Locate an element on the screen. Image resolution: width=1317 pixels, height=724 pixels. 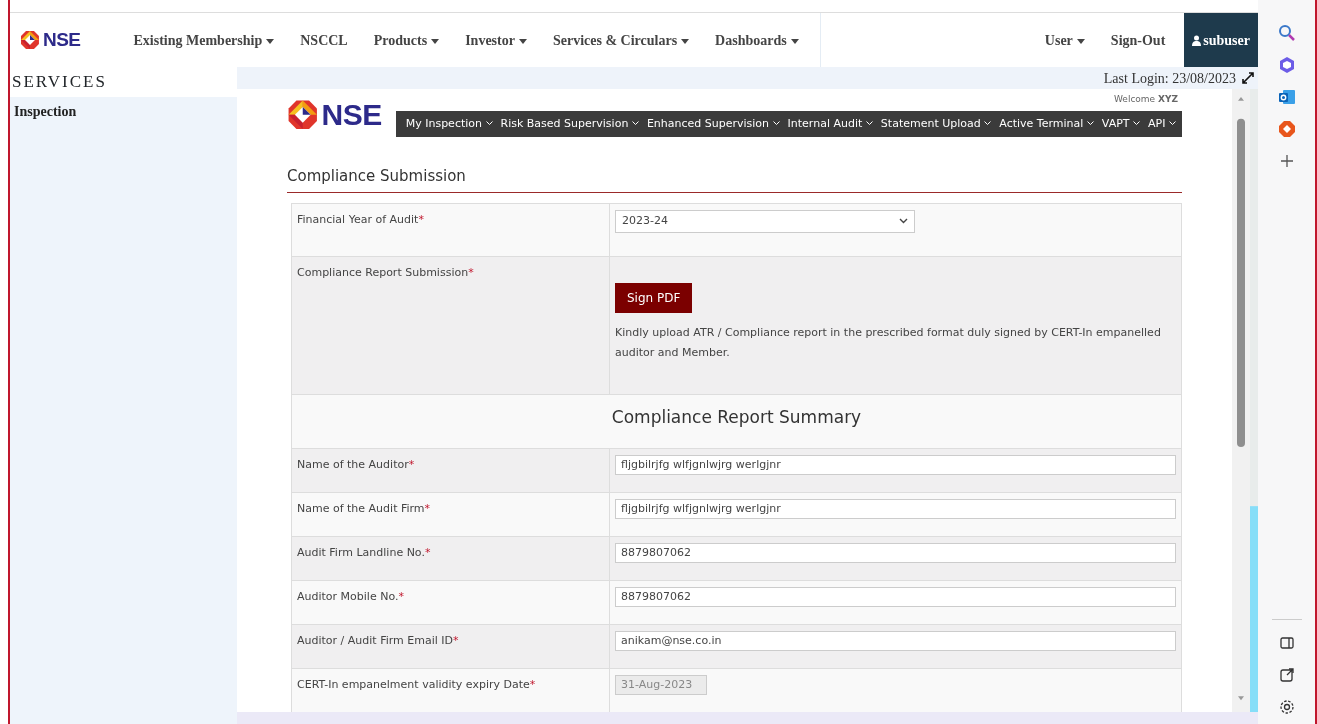
field-label: Auditor / Audit Firm Email ID is located at coordinates (375, 640).